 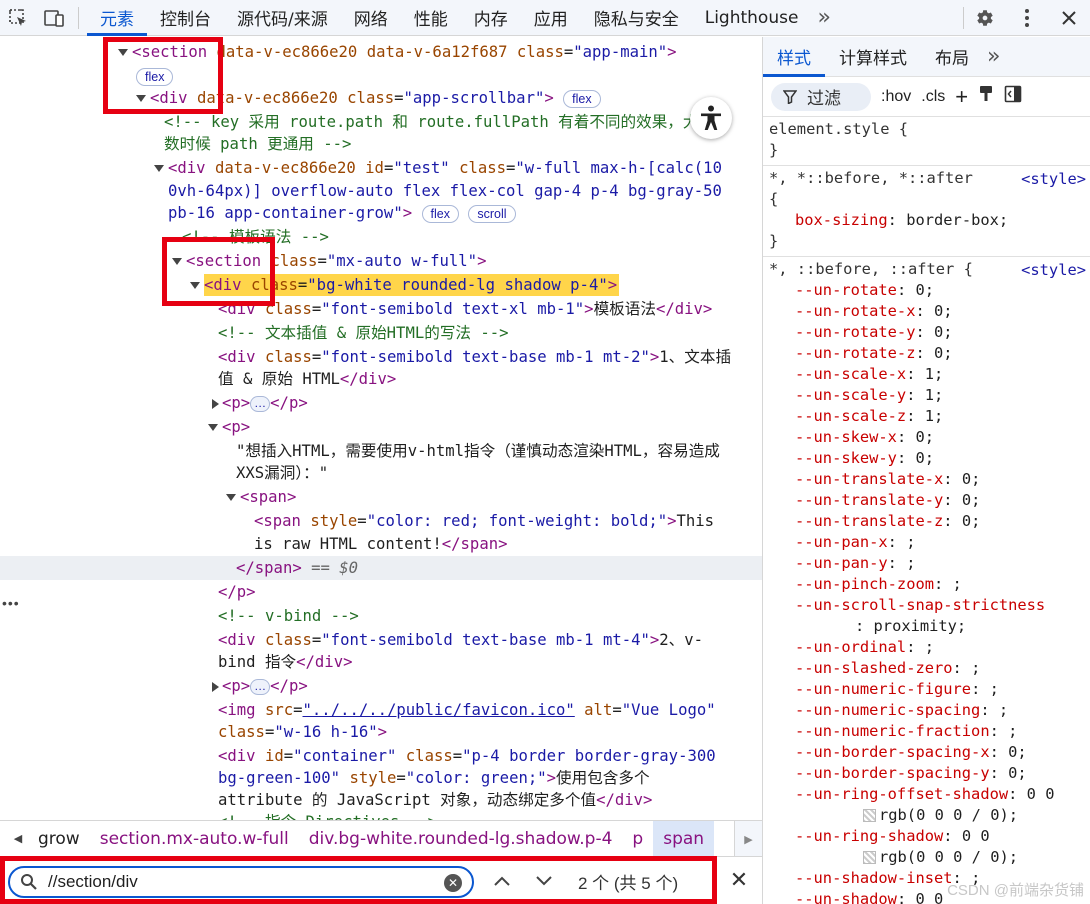 I want to click on property-value: 0;, so click(x=943, y=353).